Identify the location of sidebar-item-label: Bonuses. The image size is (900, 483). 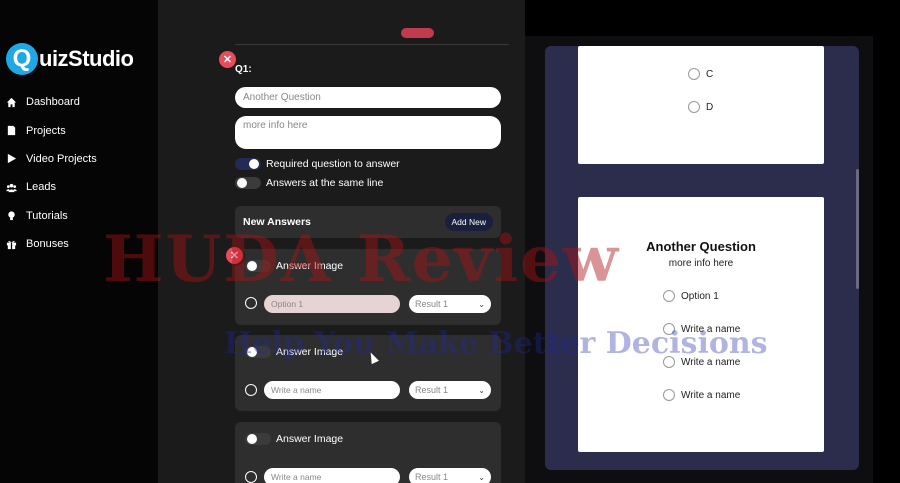
(47, 244).